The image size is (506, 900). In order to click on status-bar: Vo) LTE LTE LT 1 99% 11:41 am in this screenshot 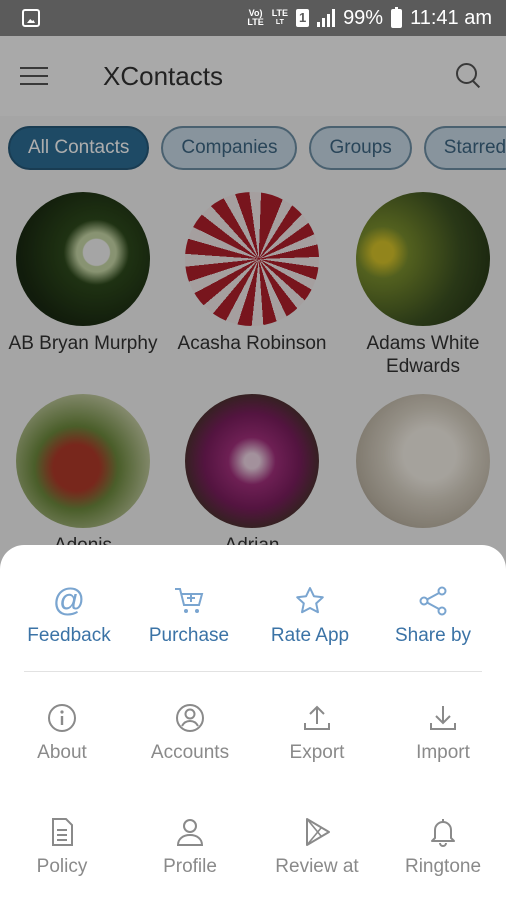, I will do `click(253, 18)`.